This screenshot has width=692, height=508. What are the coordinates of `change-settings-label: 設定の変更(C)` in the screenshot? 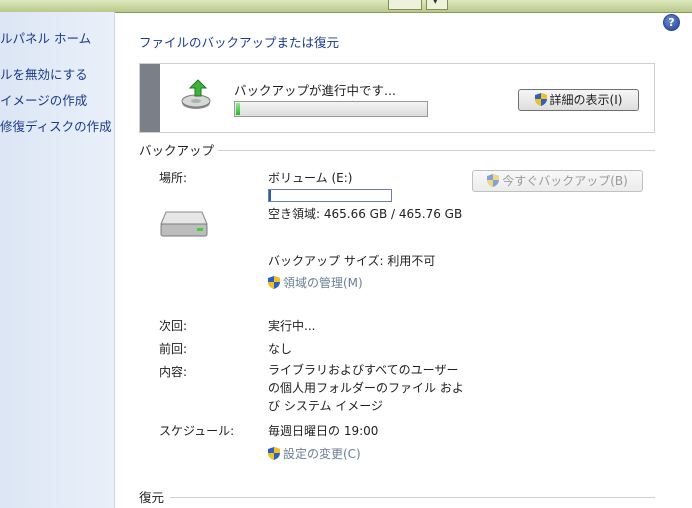 It's located at (322, 454).